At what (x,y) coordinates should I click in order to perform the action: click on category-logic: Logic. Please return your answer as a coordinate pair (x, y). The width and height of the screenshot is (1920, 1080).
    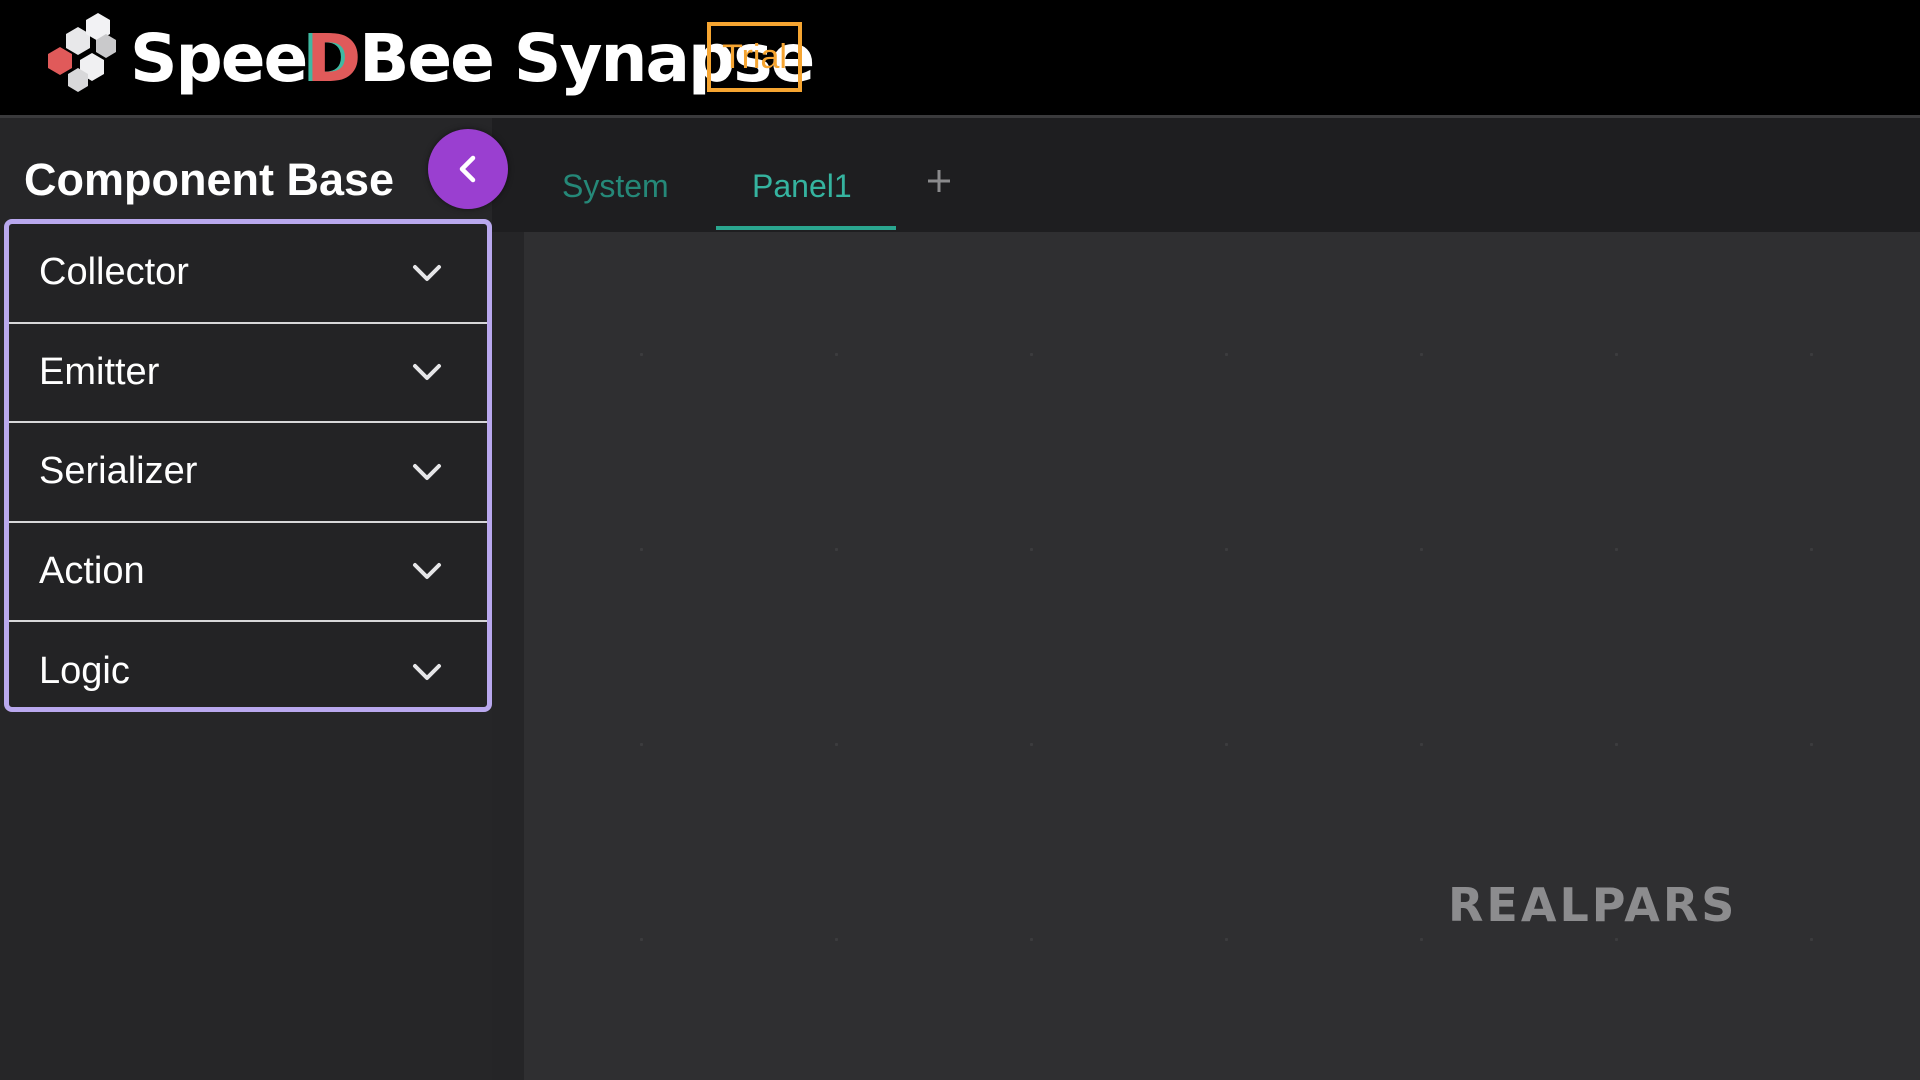
    Looking at the image, I should click on (248, 664).